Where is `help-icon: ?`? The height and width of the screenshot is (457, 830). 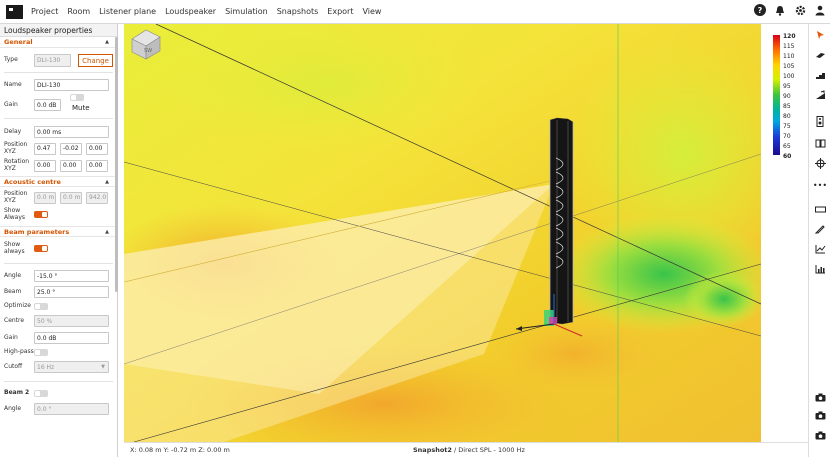
help-icon: ? is located at coordinates (760, 10).